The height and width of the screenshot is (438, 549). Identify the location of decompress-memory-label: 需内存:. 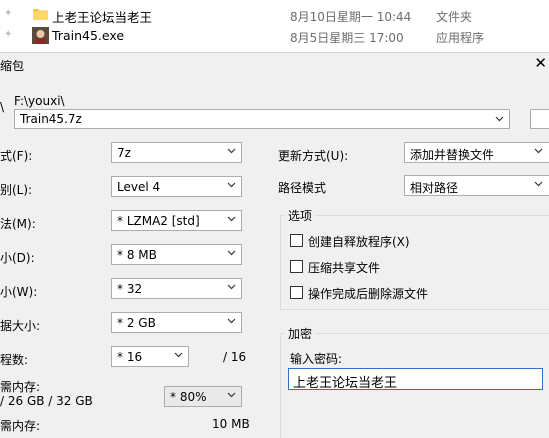
(20, 426).